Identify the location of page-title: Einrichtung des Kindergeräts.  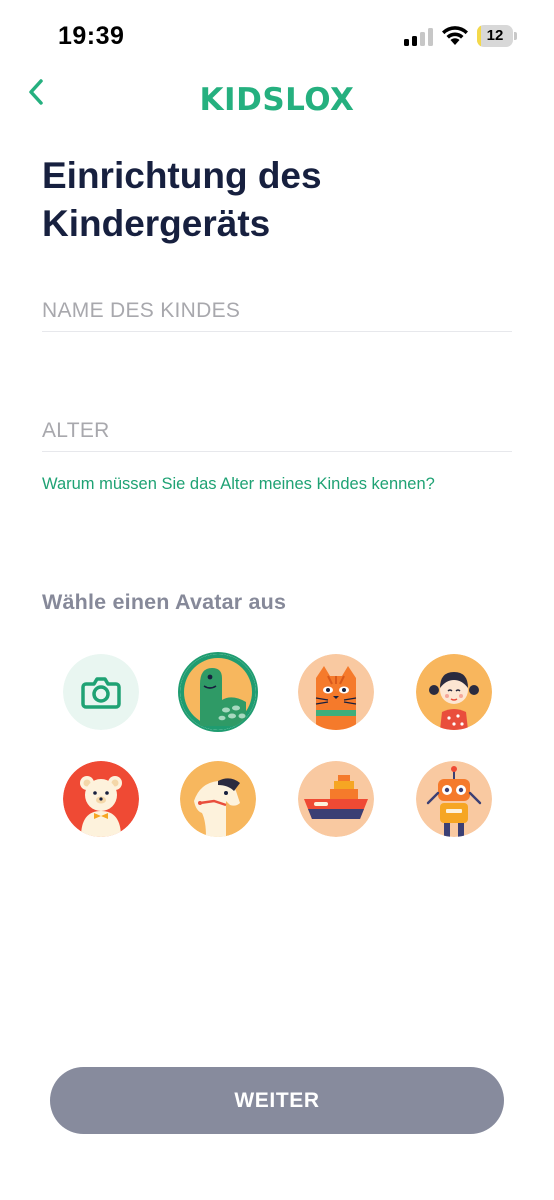
(182, 199).